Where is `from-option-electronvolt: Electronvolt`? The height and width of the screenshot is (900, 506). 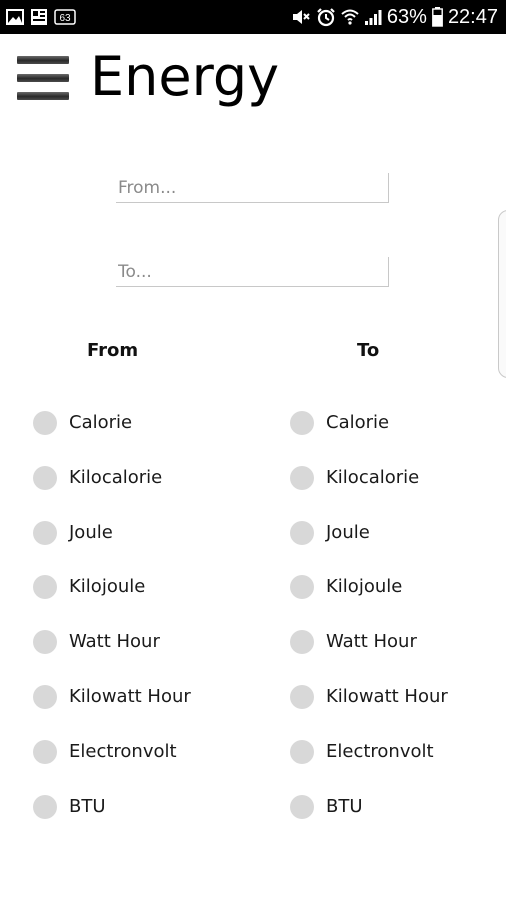 from-option-electronvolt: Electronvolt is located at coordinates (112, 764).